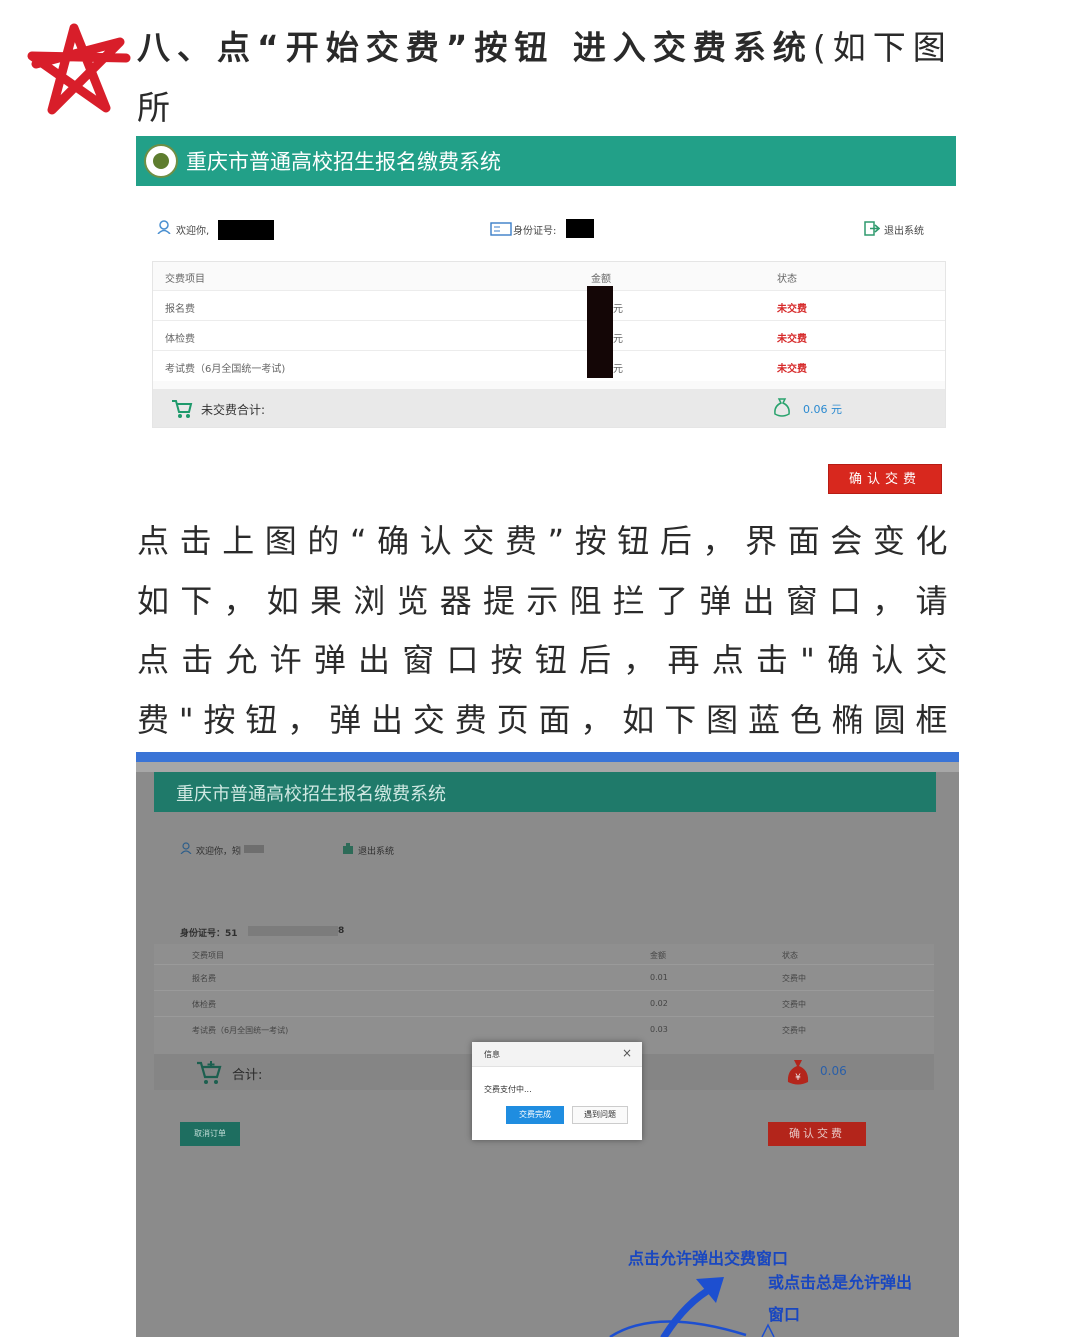 This screenshot has width=1080, height=1337. I want to click on redacted-id, so click(580, 228).